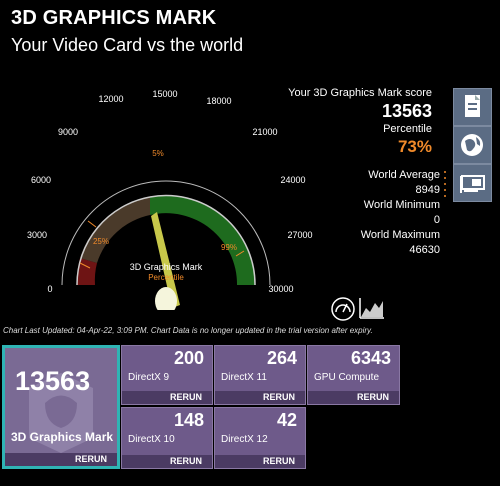 Image resolution: width=500 pixels, height=486 pixels. What do you see at coordinates (280, 289) in the screenshot?
I see `tick-label-30000: 30000` at bounding box center [280, 289].